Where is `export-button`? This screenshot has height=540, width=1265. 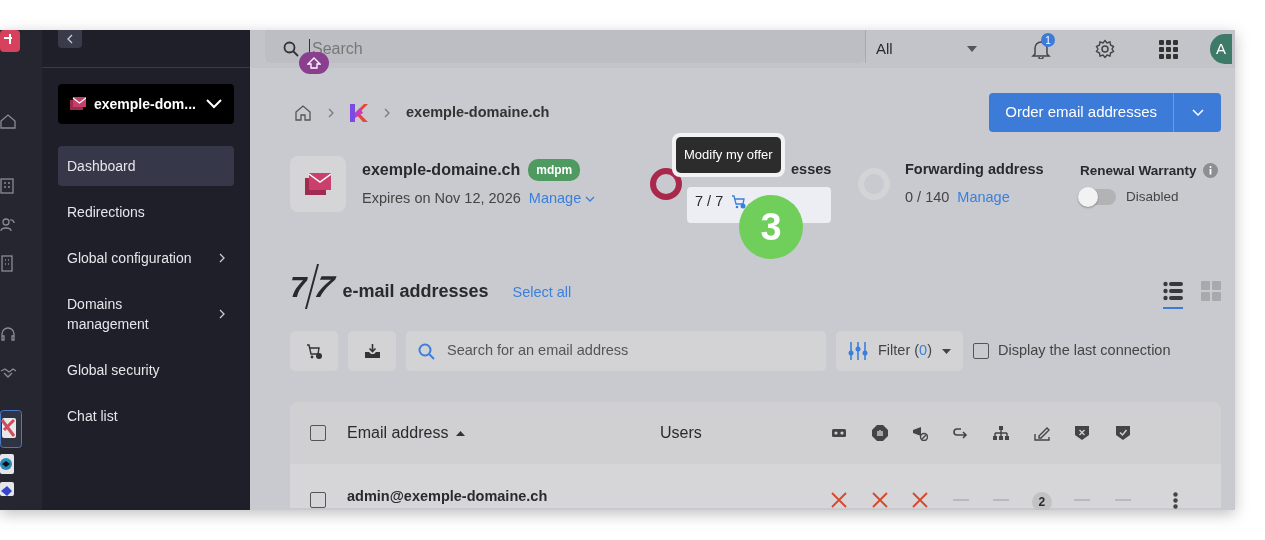
export-button is located at coordinates (372, 351).